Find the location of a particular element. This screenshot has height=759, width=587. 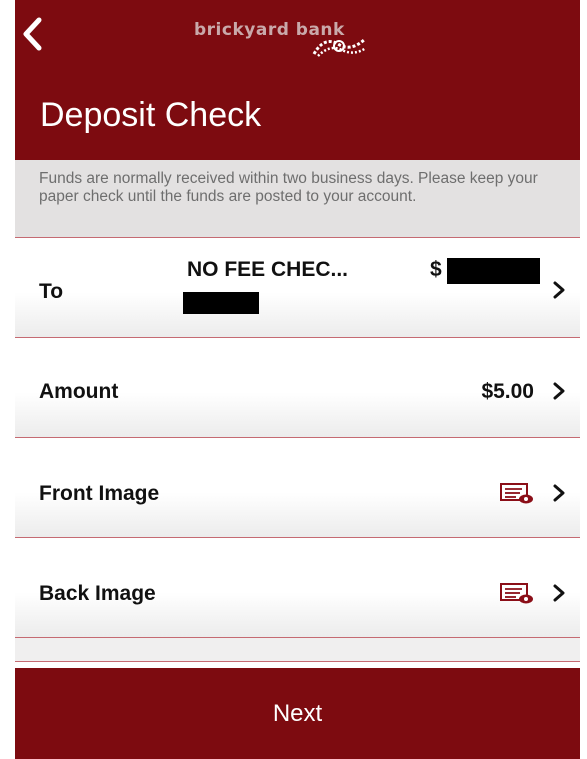

amount-value: $5.00 is located at coordinates (507, 391).